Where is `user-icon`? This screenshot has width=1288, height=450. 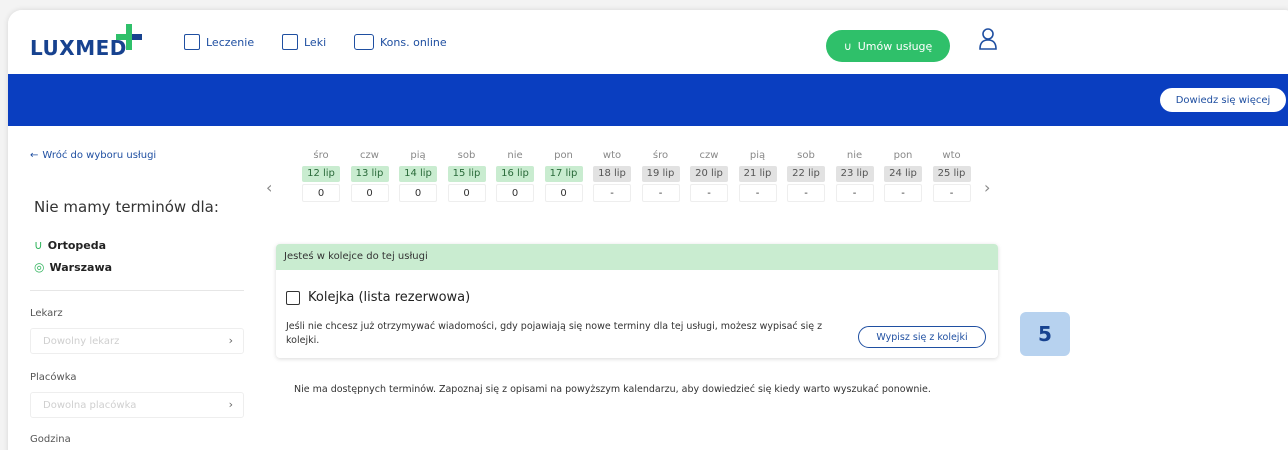
user-icon is located at coordinates (988, 39).